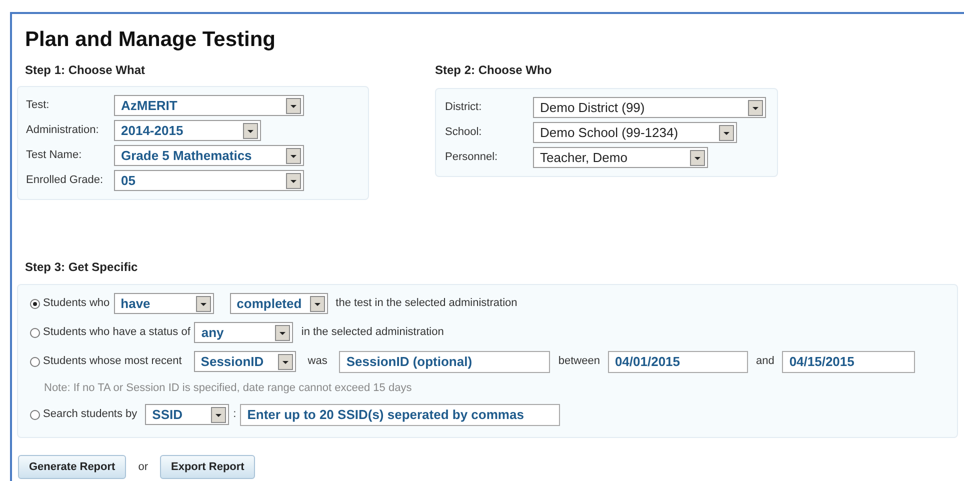 This screenshot has width=964, height=481. Describe the element at coordinates (112, 362) in the screenshot. I see `option-text: Students whose most recent` at that location.